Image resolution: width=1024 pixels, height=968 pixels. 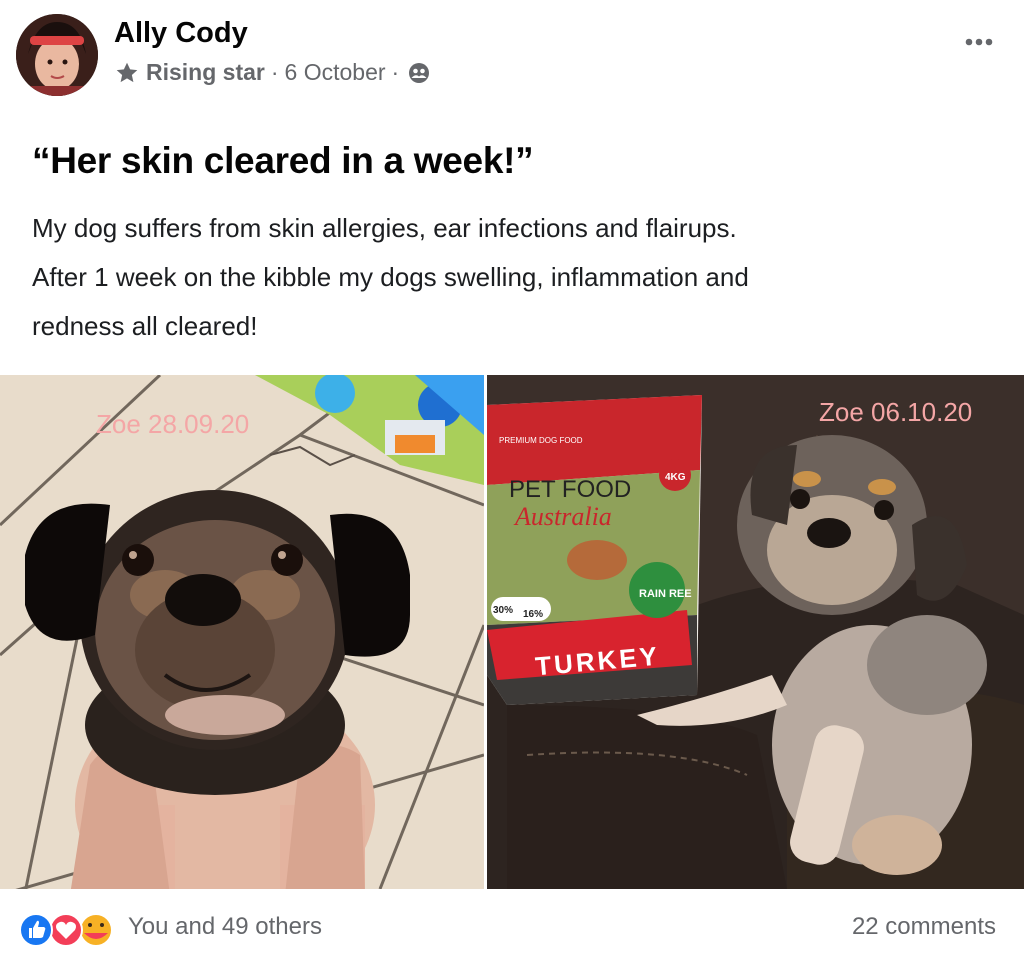 What do you see at coordinates (924, 927) in the screenshot?
I see `comments-count: 22 comments` at bounding box center [924, 927].